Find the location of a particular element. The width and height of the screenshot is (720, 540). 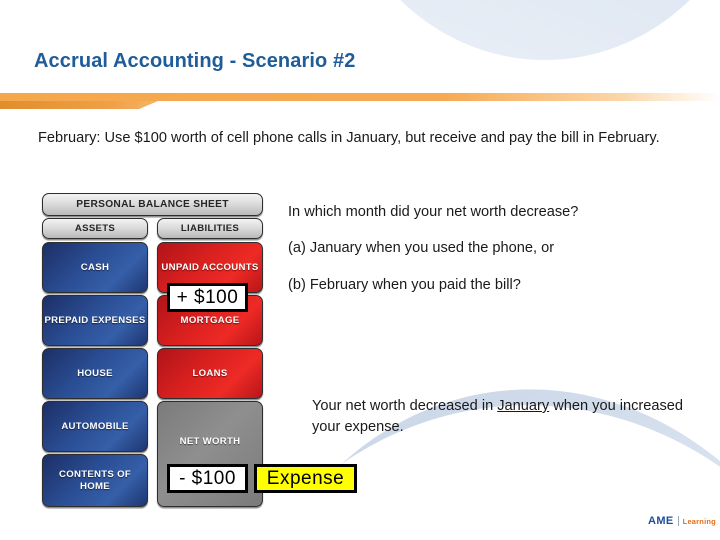

asset-box-house: HOUSE is located at coordinates (95, 373).